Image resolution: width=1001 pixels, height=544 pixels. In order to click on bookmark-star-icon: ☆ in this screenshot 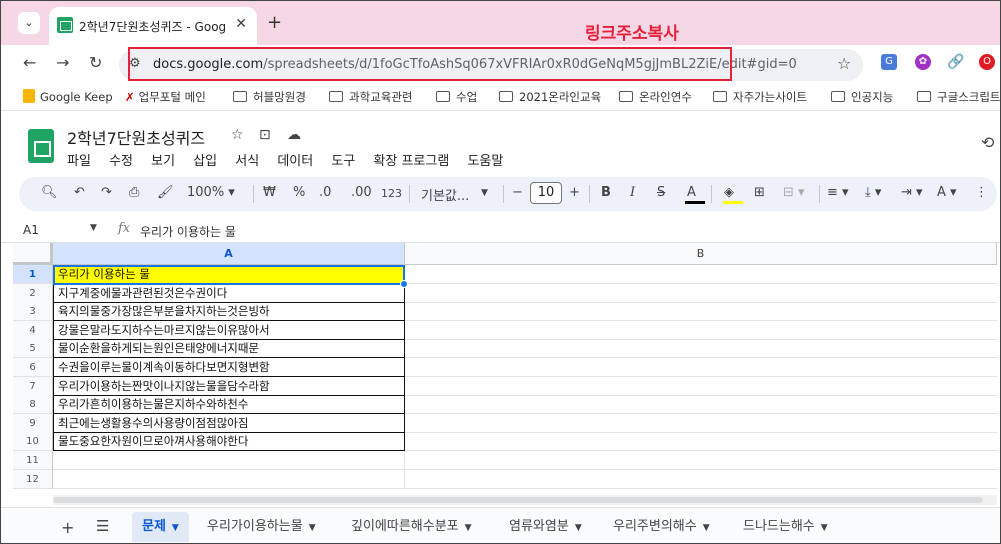, I will do `click(844, 63)`.